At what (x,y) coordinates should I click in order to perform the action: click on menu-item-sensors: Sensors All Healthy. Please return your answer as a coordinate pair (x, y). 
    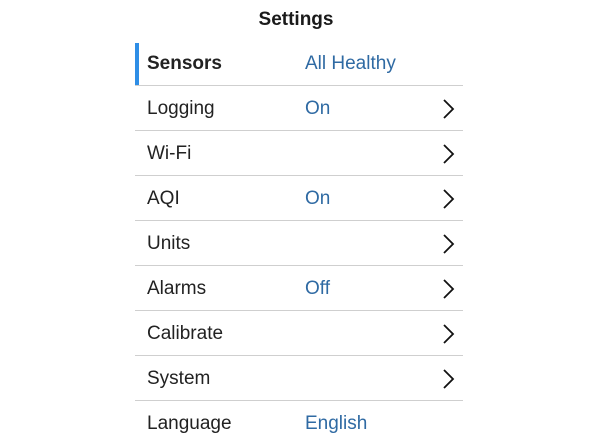
    Looking at the image, I should click on (299, 63).